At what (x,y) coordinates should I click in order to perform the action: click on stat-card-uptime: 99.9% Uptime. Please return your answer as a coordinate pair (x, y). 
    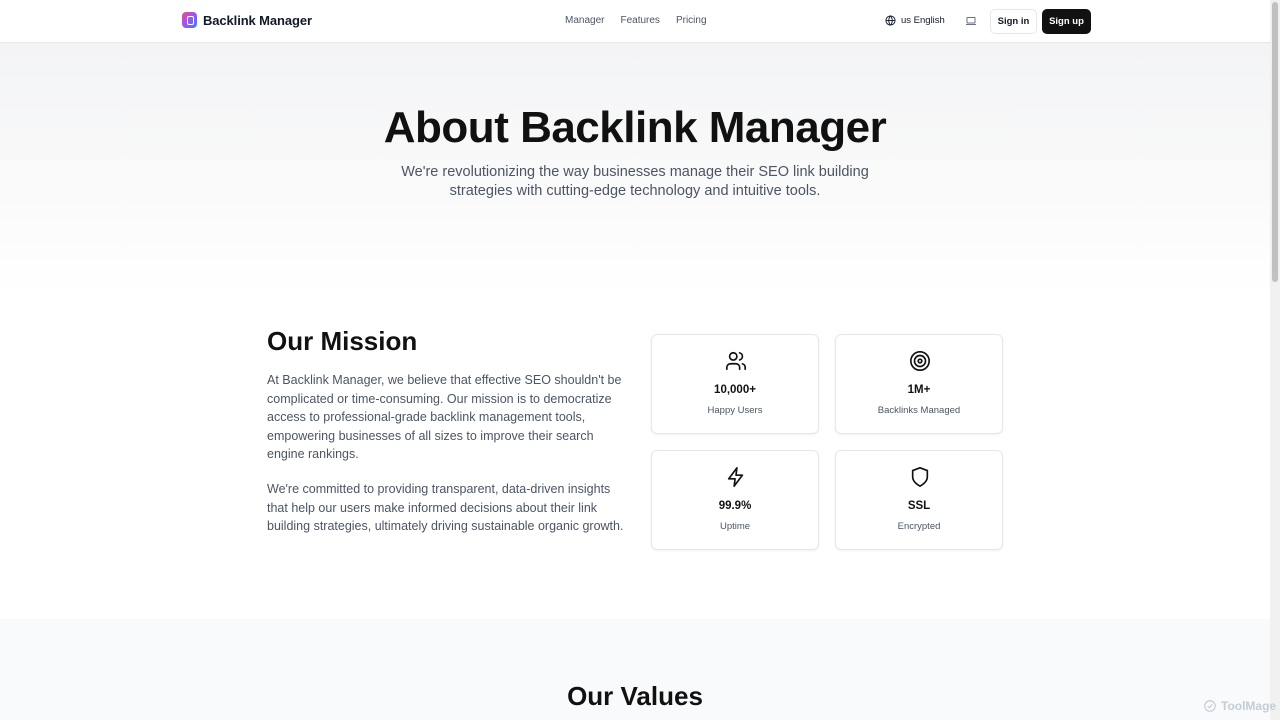
    Looking at the image, I should click on (735, 500).